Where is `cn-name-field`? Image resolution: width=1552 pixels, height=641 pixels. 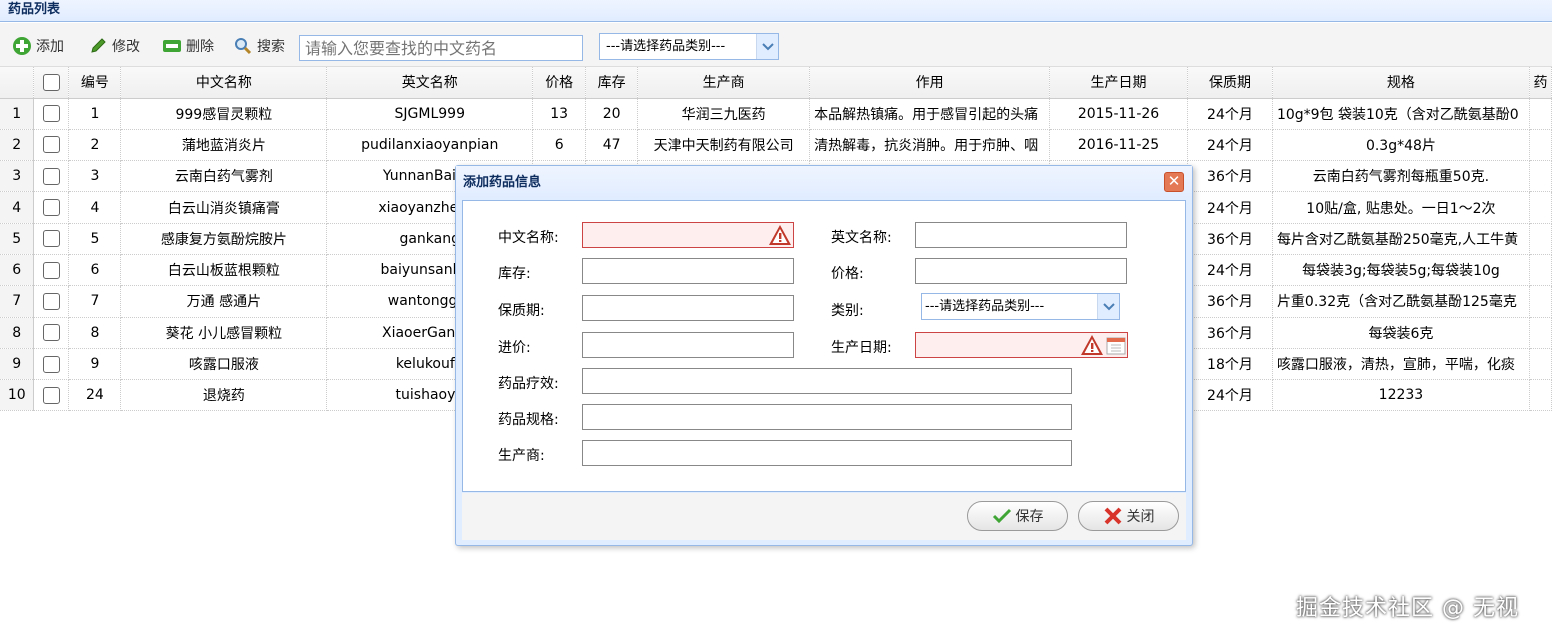
cn-name-field is located at coordinates (688, 235).